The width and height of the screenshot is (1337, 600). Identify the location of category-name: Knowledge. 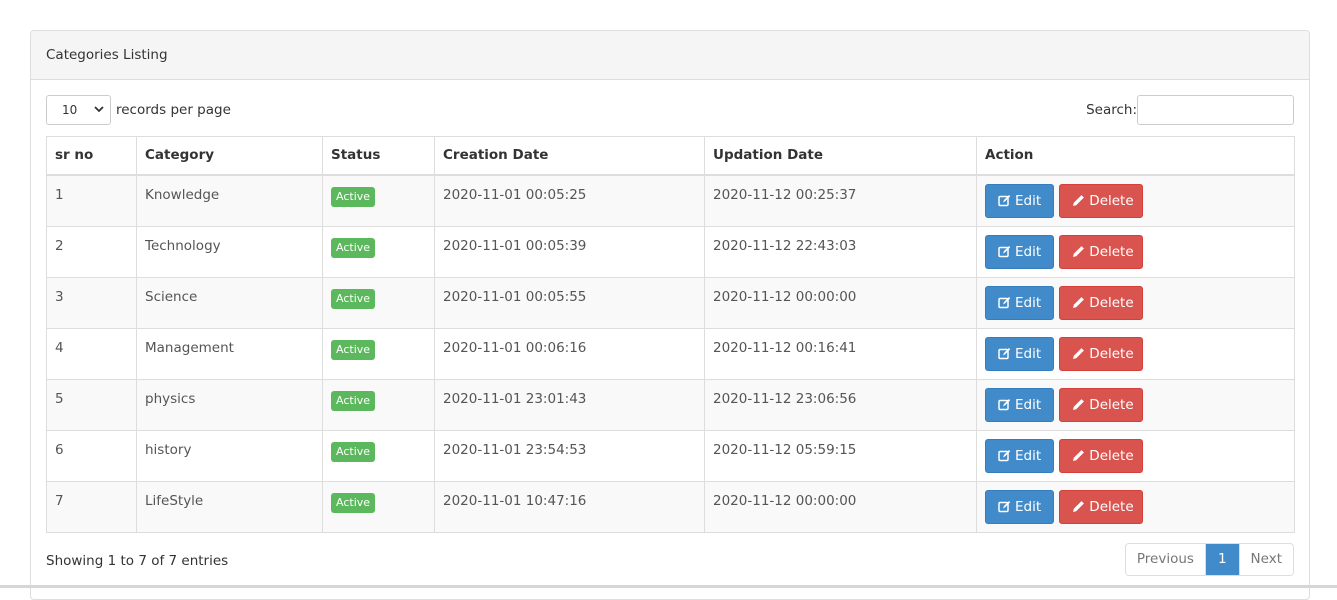
(182, 194).